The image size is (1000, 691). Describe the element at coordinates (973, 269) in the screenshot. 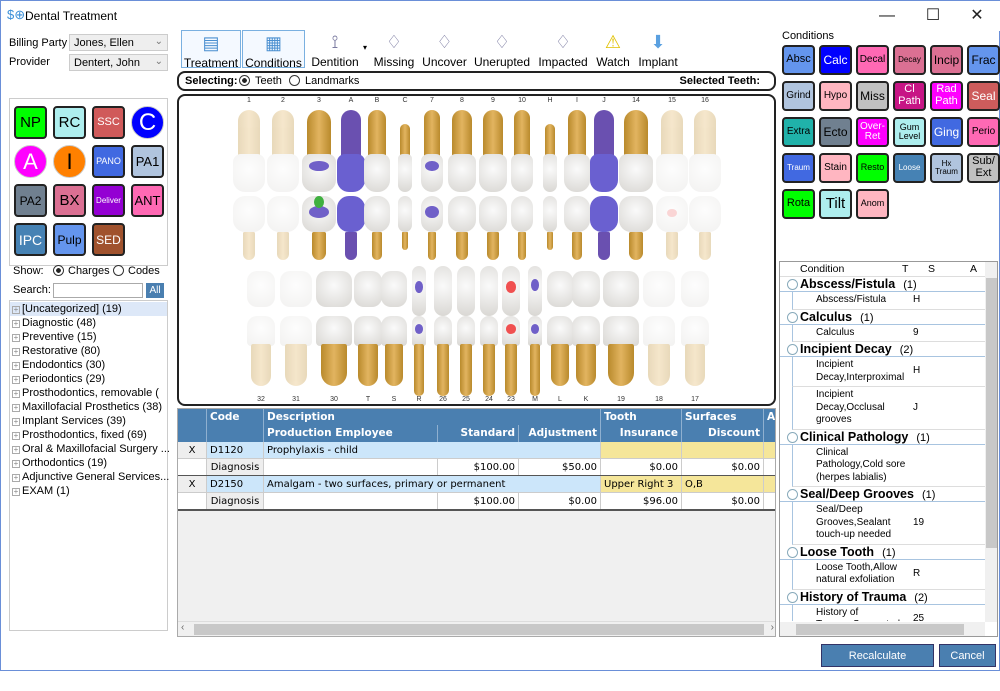

I see `column-header: A` at that location.